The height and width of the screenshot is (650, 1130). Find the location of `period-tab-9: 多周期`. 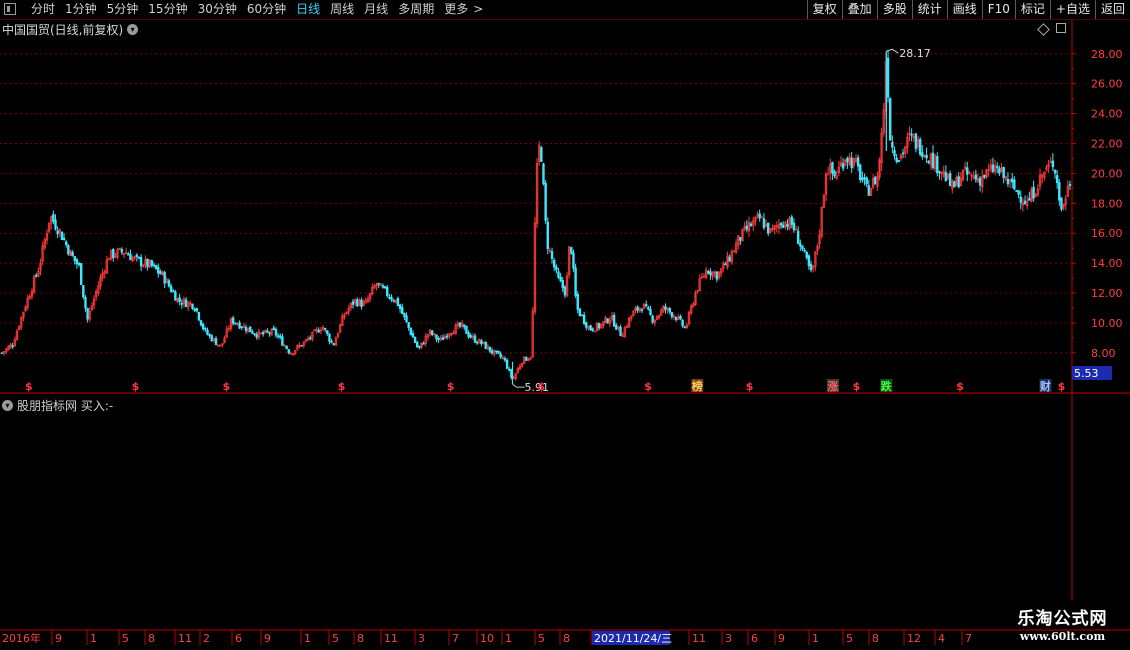

period-tab-9: 多周期 is located at coordinates (416, 9).